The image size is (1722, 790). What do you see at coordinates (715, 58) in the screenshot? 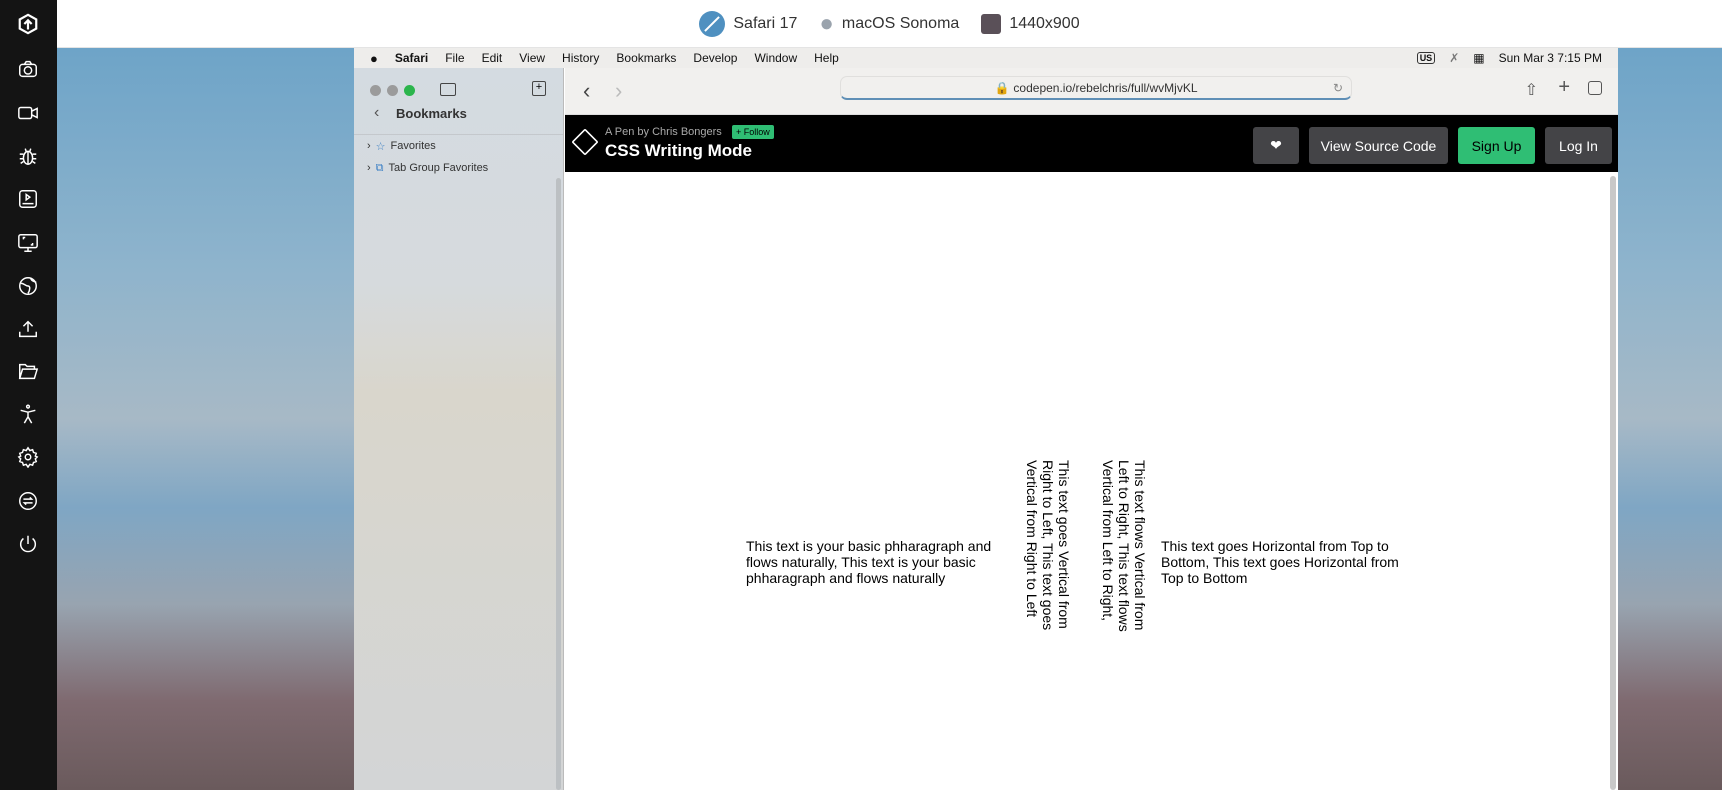
I see `menu-develop: Develop` at bounding box center [715, 58].